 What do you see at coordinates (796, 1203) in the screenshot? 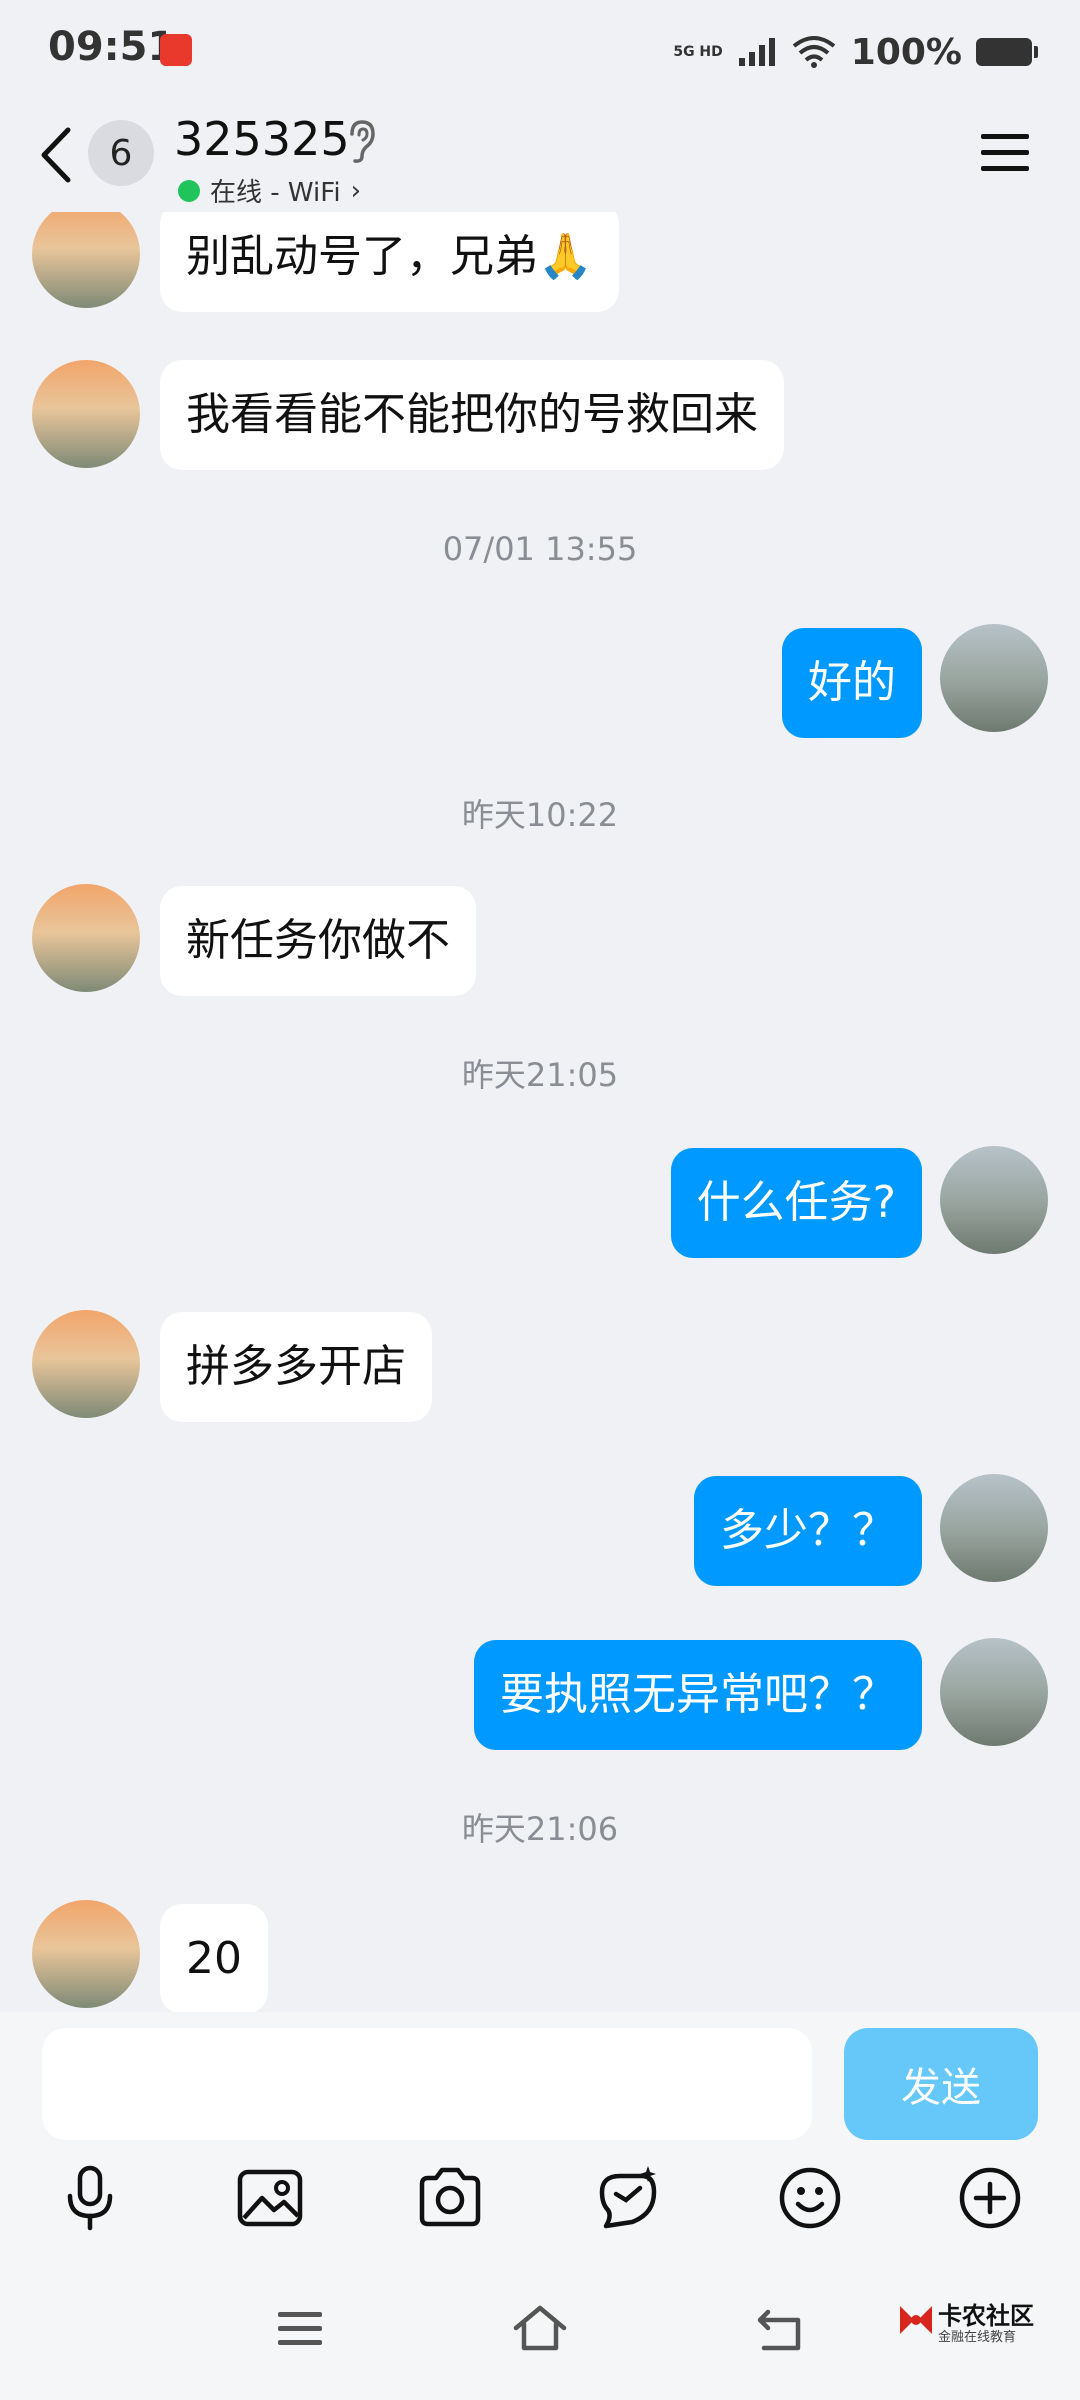
I see `message-bubble: 什么任务?` at bounding box center [796, 1203].